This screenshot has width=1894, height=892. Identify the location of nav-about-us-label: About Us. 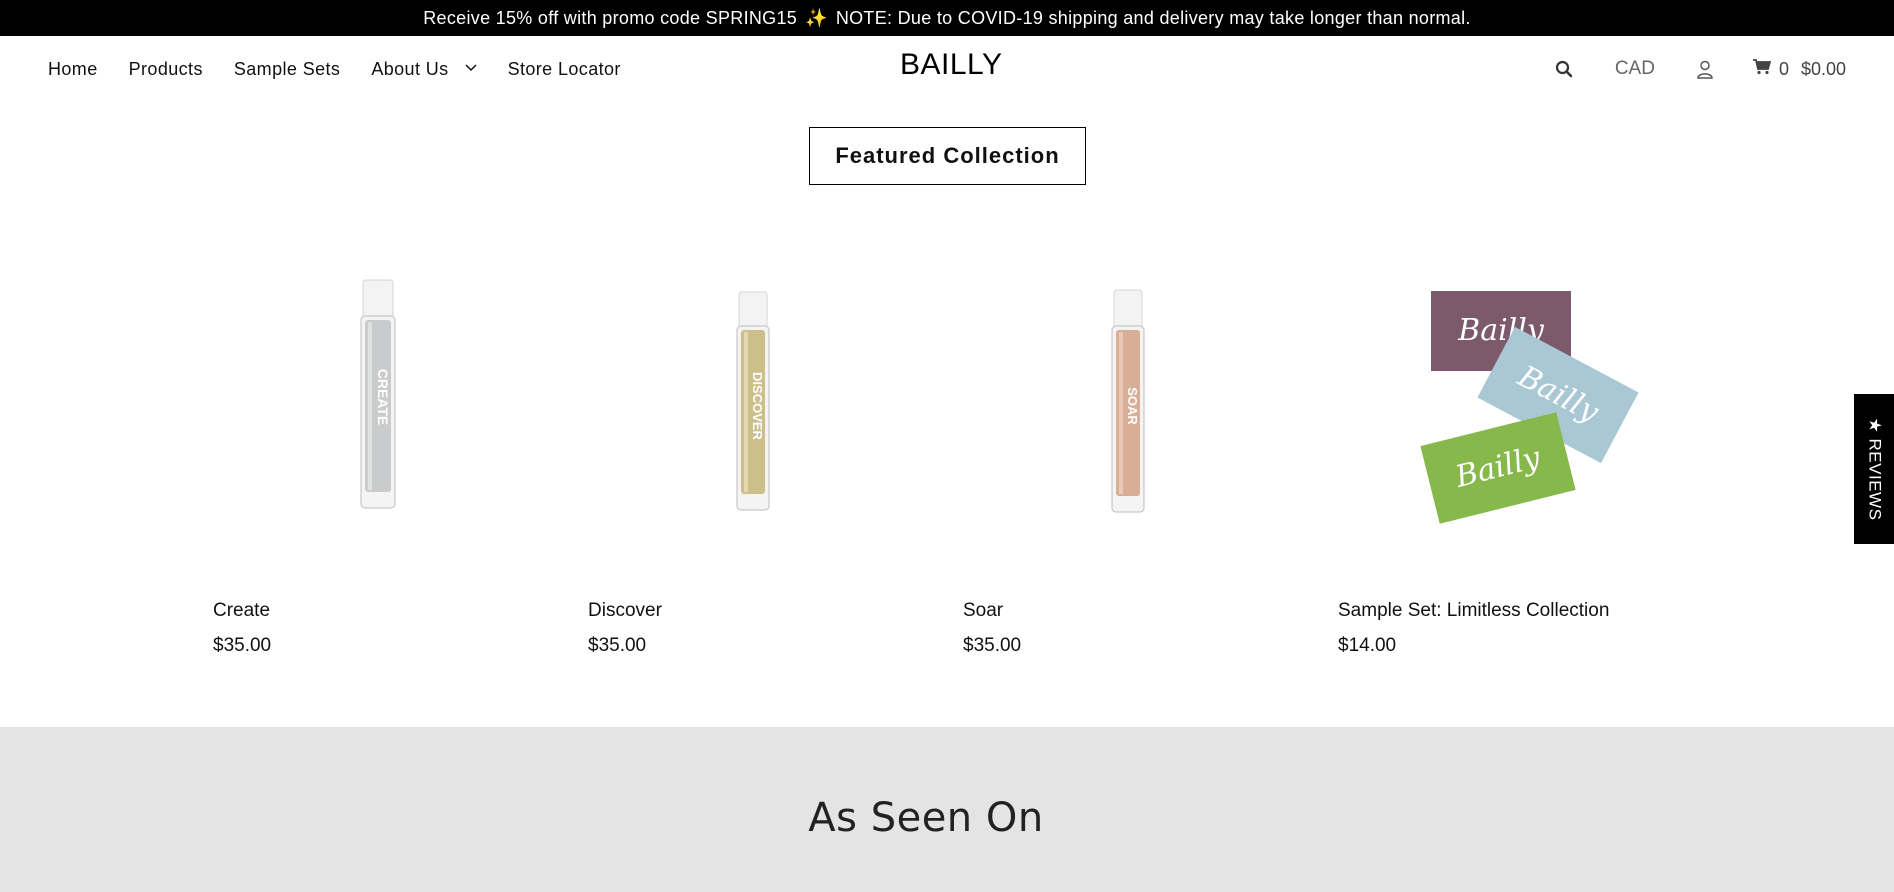
(410, 68).